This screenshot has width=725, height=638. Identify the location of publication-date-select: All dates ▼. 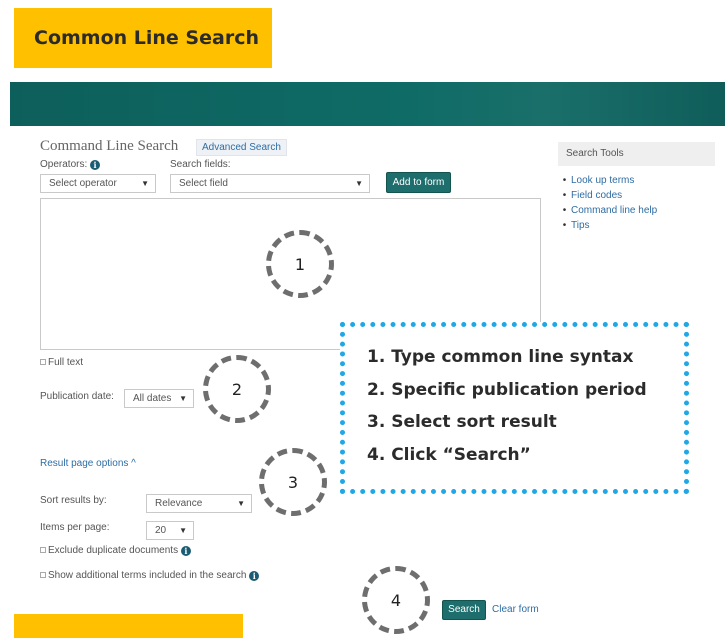
(159, 398).